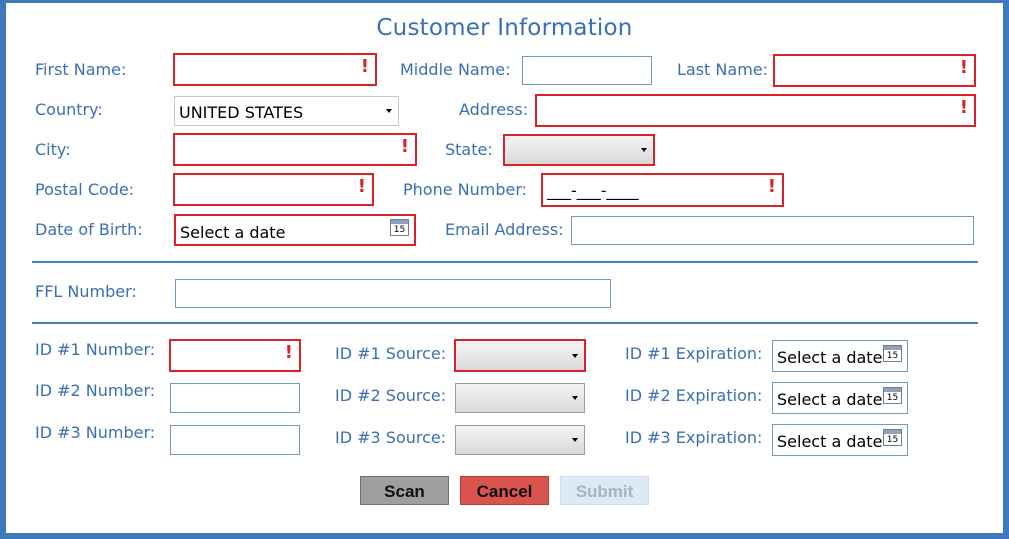 The image size is (1009, 539). What do you see at coordinates (235, 398) in the screenshot?
I see `id2-number-field` at bounding box center [235, 398].